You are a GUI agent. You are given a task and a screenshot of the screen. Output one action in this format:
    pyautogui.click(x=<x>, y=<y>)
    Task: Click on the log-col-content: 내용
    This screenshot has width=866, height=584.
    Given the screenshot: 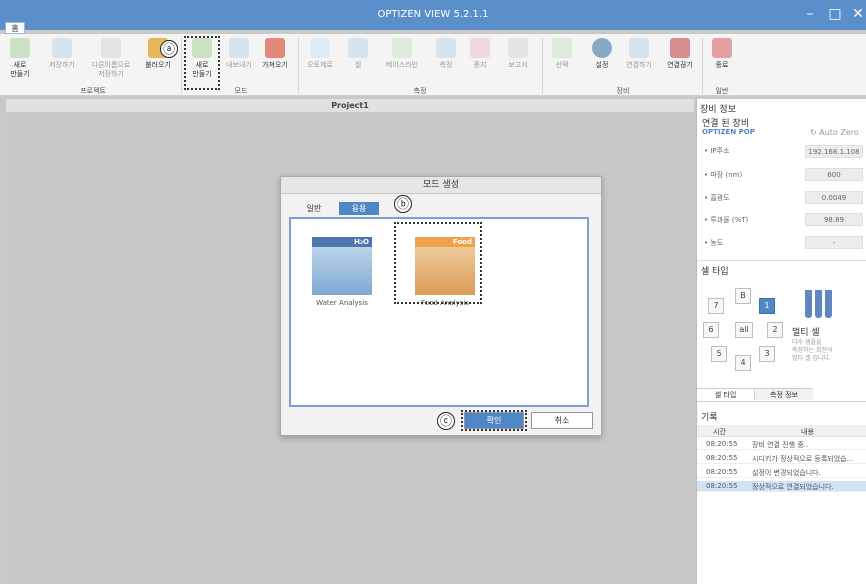 What is the action you would take?
    pyautogui.click(x=807, y=432)
    